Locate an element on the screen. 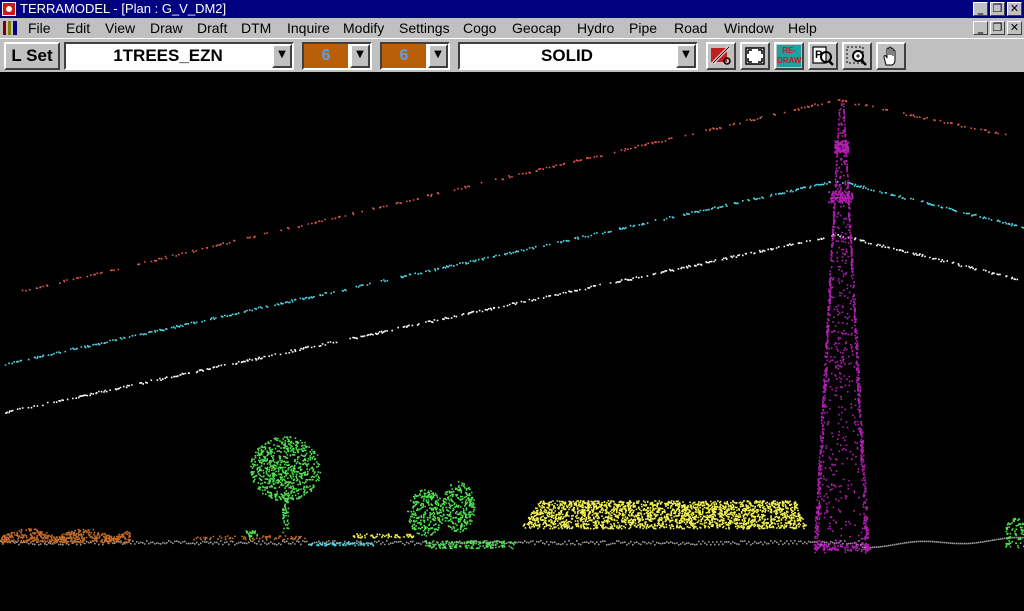 The height and width of the screenshot is (611, 1024). menu-pipe: Pipe is located at coordinates (643, 28).